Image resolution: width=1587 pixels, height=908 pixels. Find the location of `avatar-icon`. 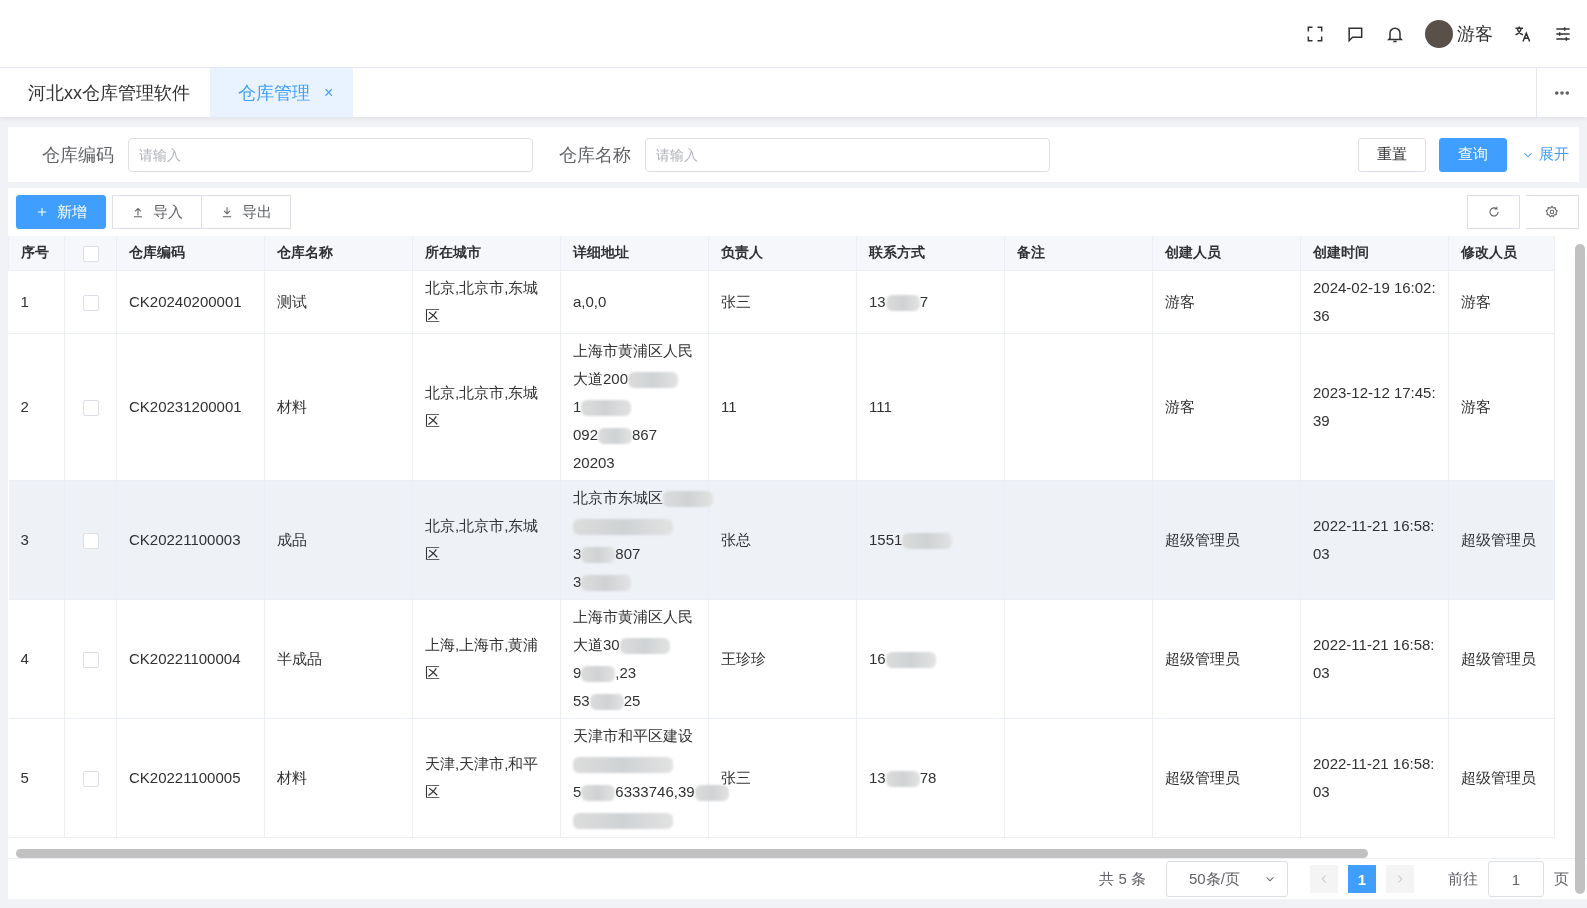

avatar-icon is located at coordinates (1439, 33).